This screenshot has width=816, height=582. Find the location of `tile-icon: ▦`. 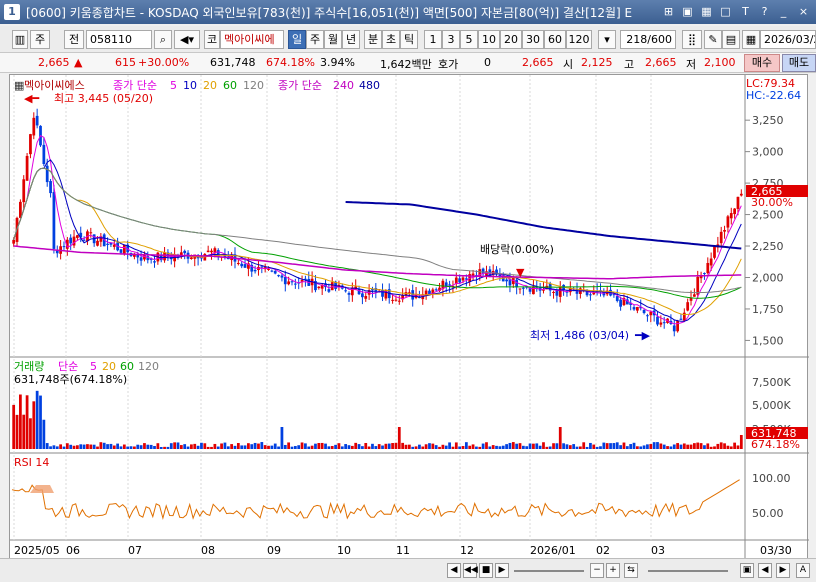

tile-icon: ▦ is located at coordinates (706, 11).